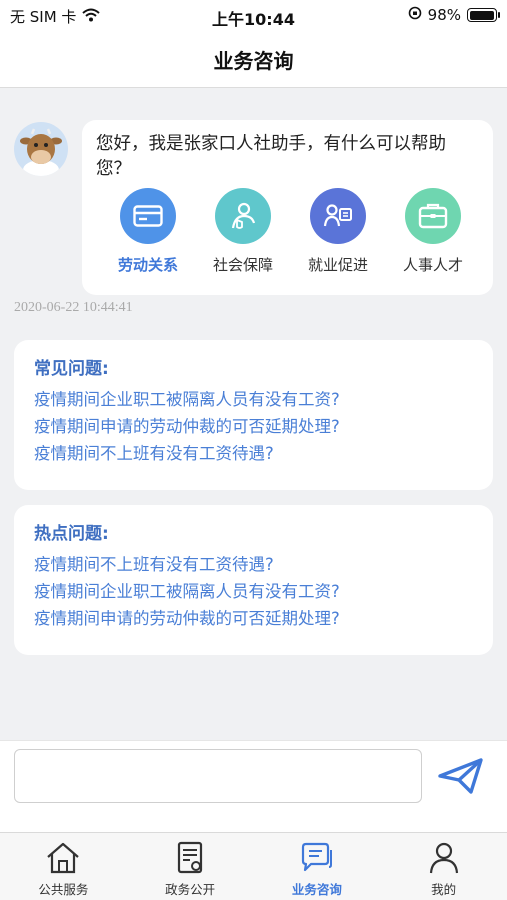 This screenshot has height=900, width=507. What do you see at coordinates (243, 216) in the screenshot?
I see `person-shield-icon` at bounding box center [243, 216].